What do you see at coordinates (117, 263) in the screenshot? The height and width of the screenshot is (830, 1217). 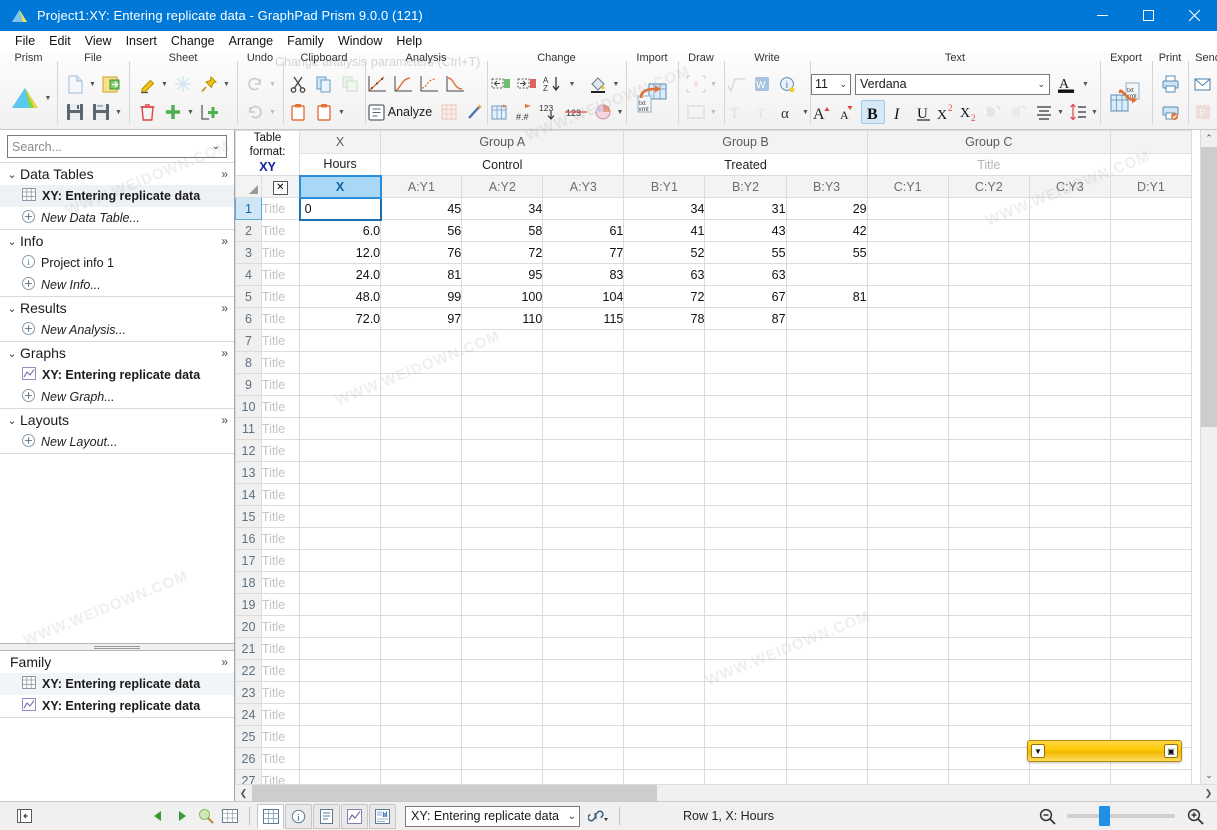 I see `sidebar-item-project-info: i Project info 1` at bounding box center [117, 263].